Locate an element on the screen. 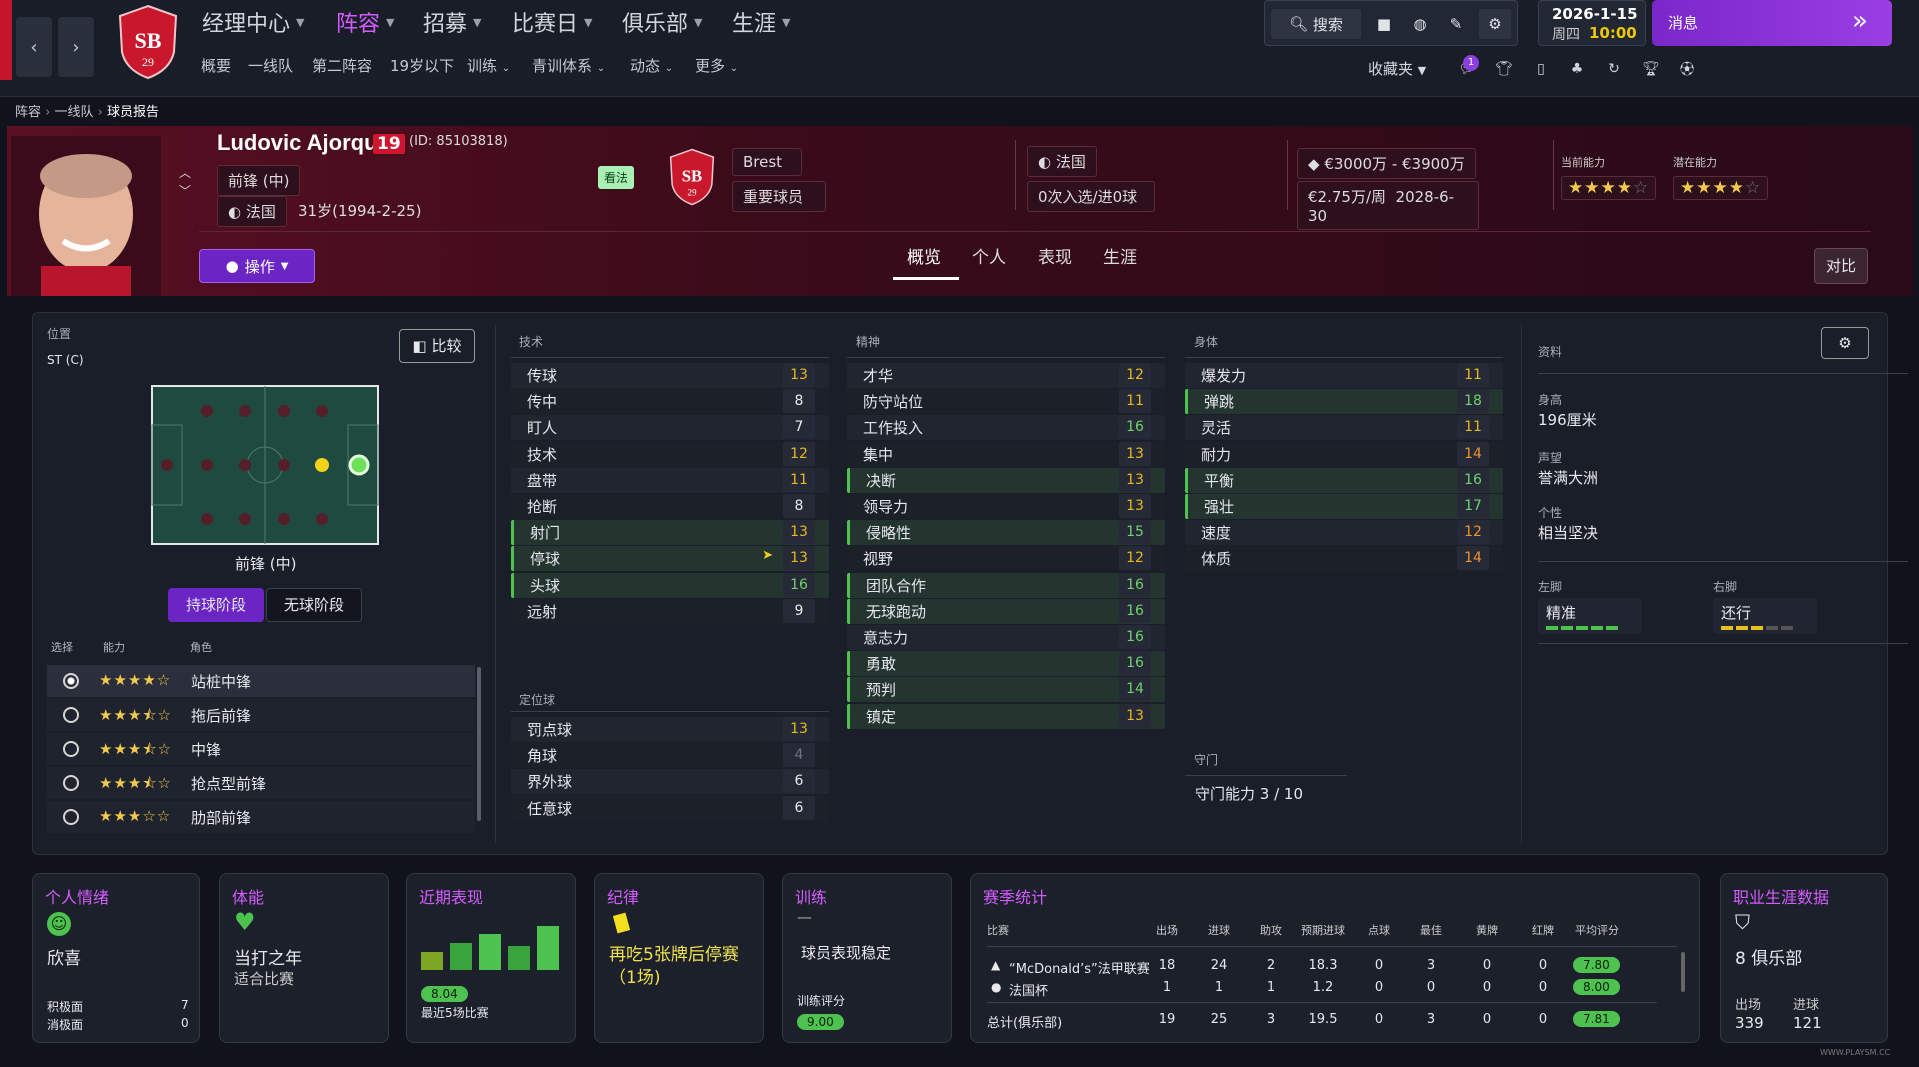 The height and width of the screenshot is (1067, 1919). actions-button: ● 操作 ▼ is located at coordinates (257, 266).